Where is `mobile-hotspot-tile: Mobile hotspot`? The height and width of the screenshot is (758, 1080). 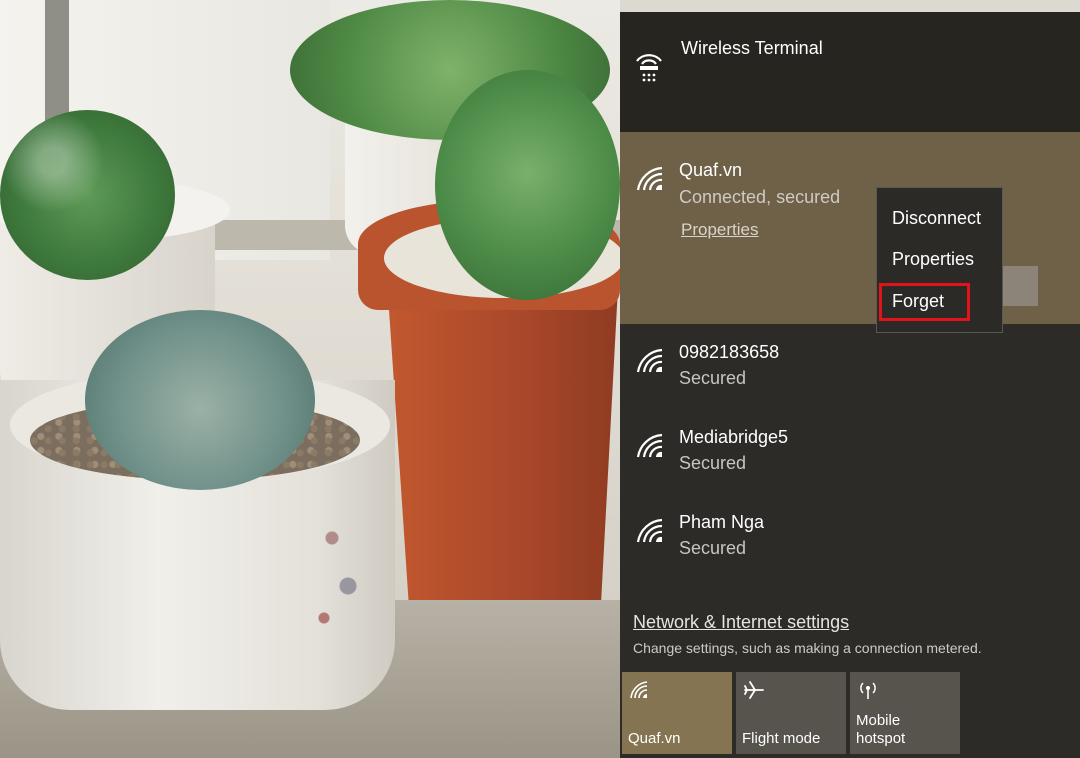
mobile-hotspot-tile: Mobile hotspot is located at coordinates (905, 713).